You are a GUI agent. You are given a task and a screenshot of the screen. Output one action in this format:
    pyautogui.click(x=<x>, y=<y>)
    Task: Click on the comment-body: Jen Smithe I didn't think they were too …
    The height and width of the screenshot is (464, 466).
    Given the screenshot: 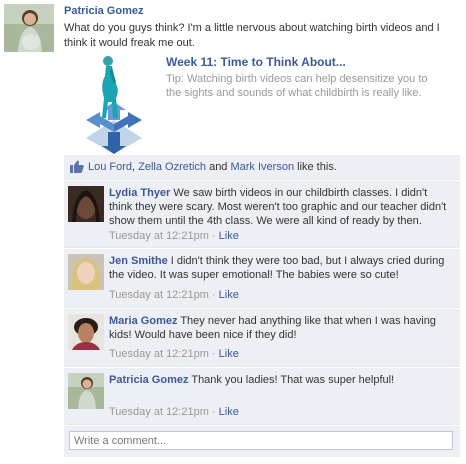 What is the action you would take?
    pyautogui.click(x=280, y=268)
    